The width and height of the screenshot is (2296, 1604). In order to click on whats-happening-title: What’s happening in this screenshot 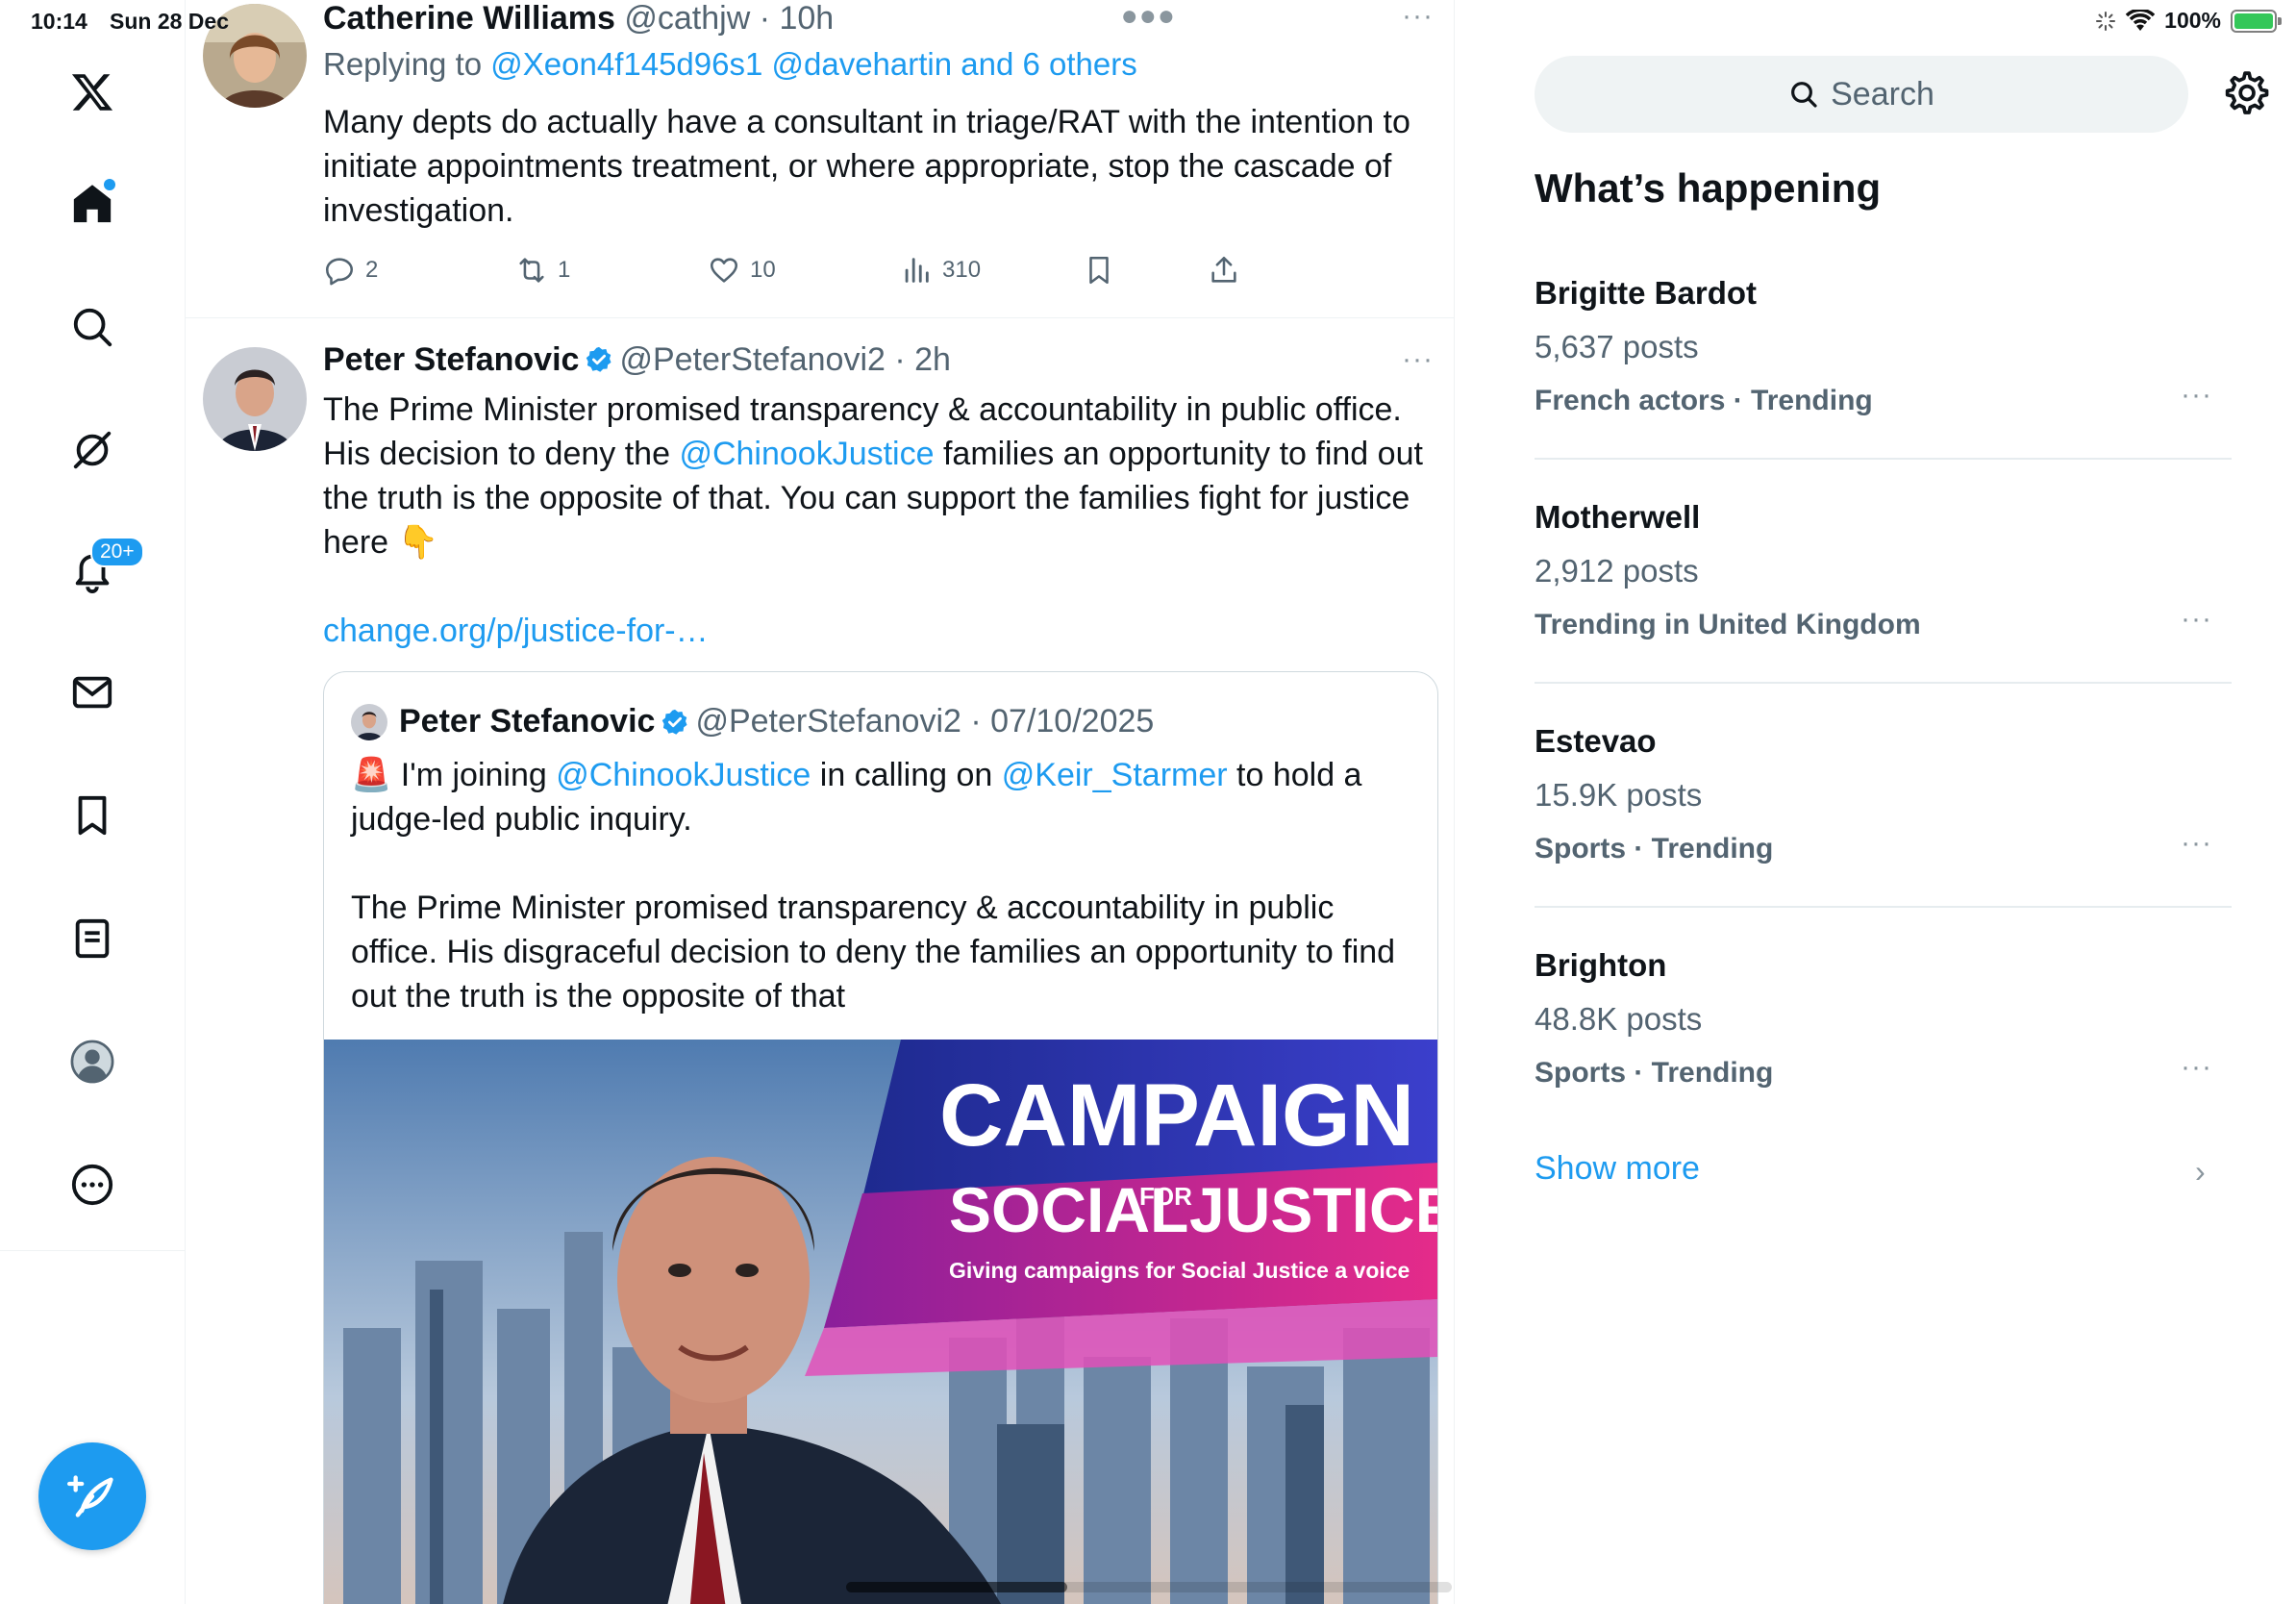, I will do `click(1708, 188)`.